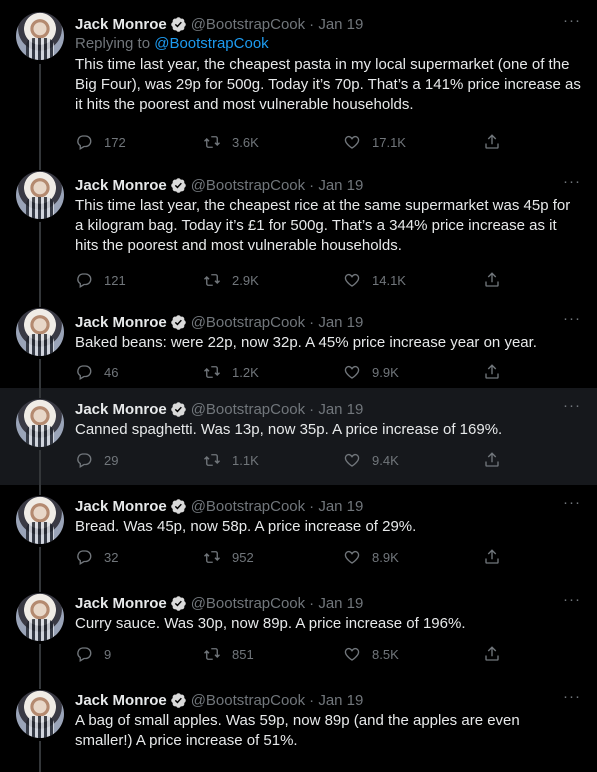 This screenshot has width=597, height=772. I want to click on like-button: 9.4K, so click(371, 460).